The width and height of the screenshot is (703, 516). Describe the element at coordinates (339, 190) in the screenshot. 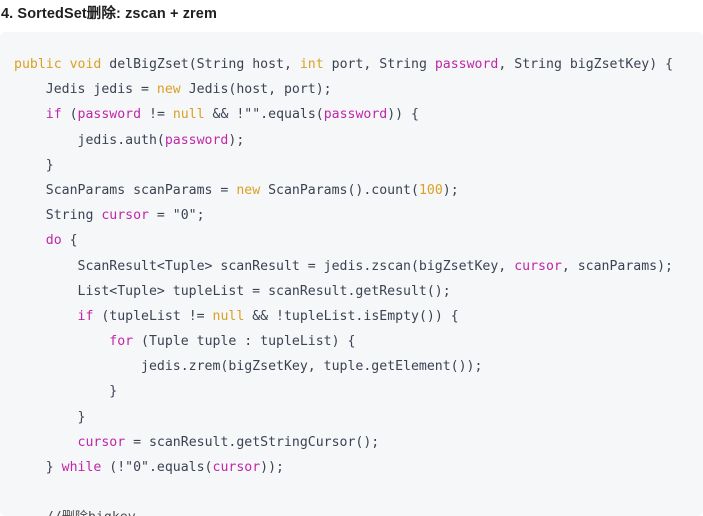

I see `code-token: ScanParams().count(` at that location.